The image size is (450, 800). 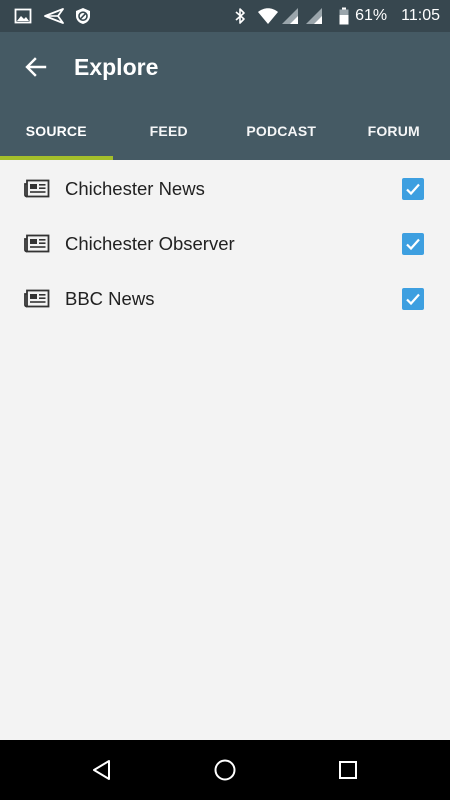 What do you see at coordinates (336, 16) in the screenshot?
I see `status-bar-right: 61% 11:05` at bounding box center [336, 16].